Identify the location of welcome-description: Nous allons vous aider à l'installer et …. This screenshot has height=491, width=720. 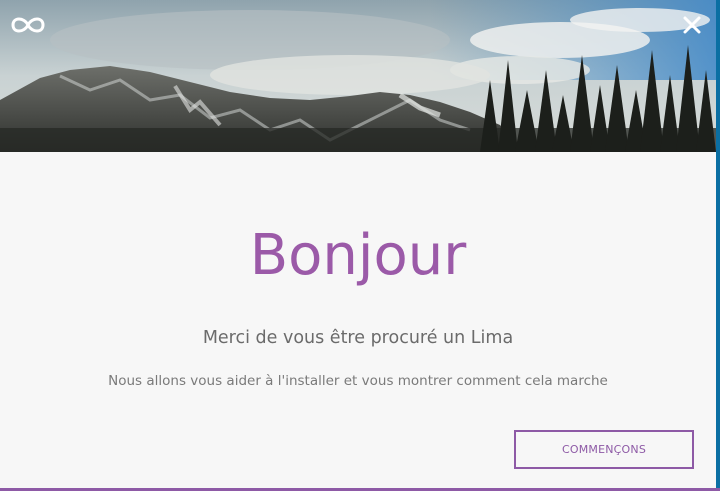
(358, 381).